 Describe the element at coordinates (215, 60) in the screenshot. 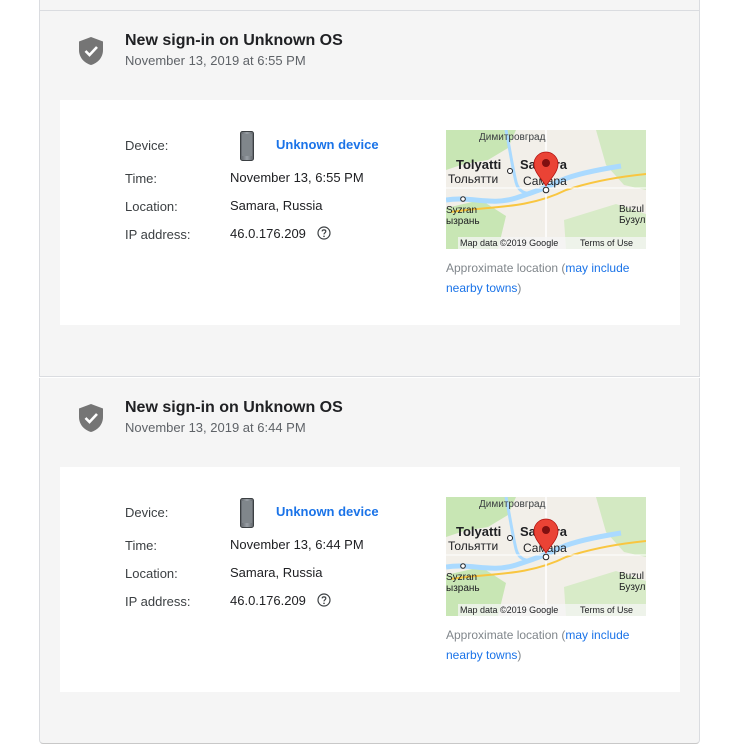

I see `event-datetime: November 13, 2019 at 6:55 PM` at that location.